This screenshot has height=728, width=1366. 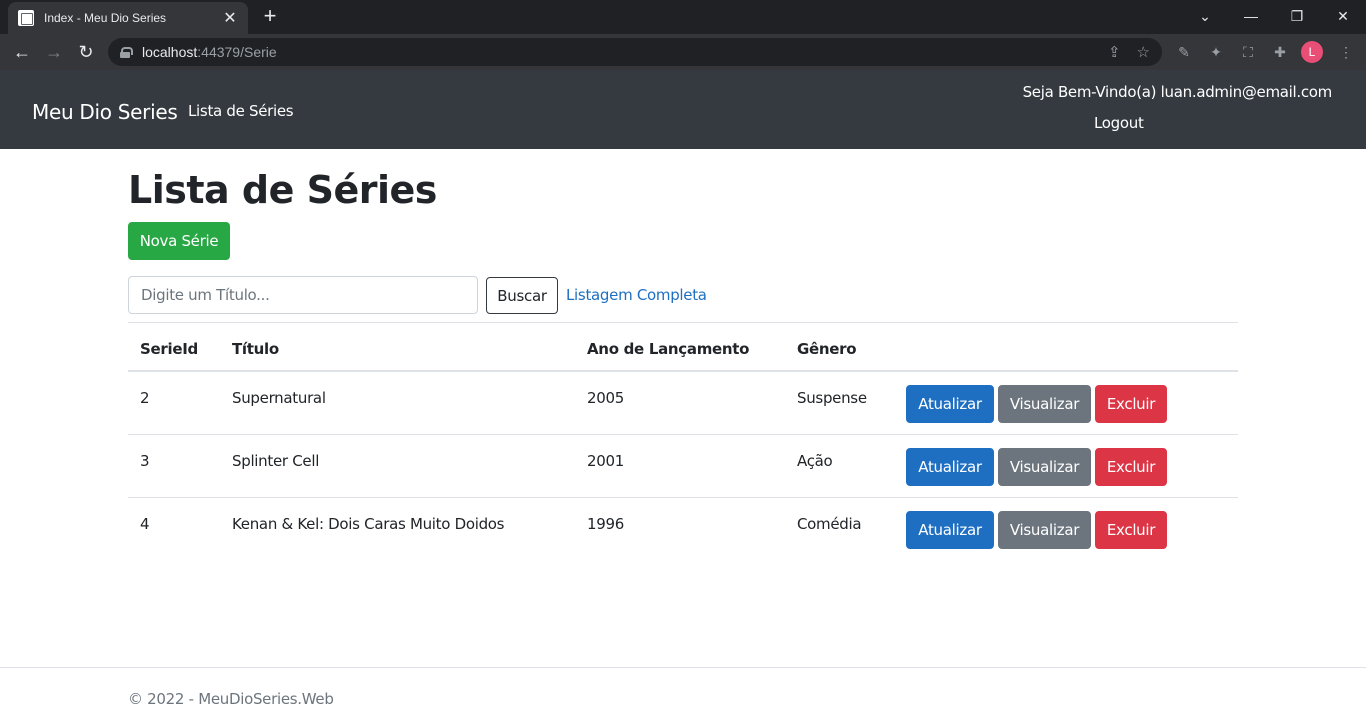 I want to click on cell-genero: Ação, so click(x=815, y=461).